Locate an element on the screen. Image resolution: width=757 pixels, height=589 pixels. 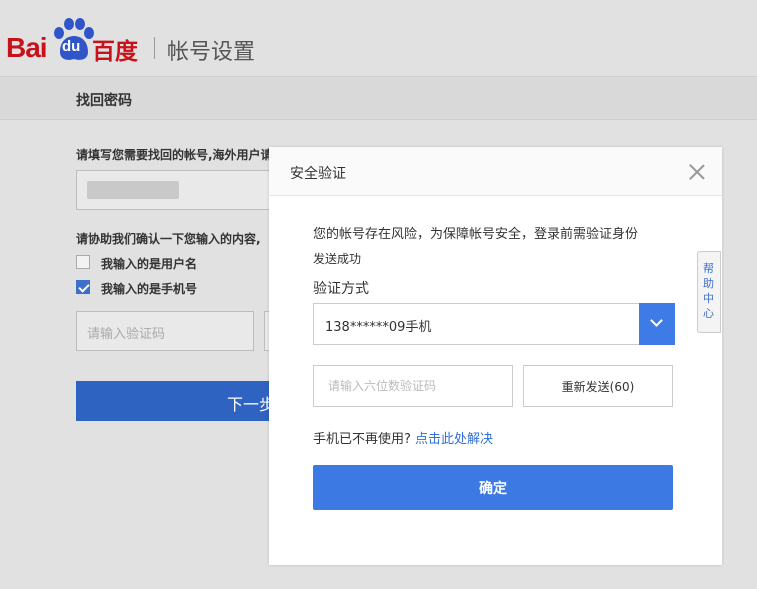
help-center-label: 帮助中心 is located at coordinates (708, 291).